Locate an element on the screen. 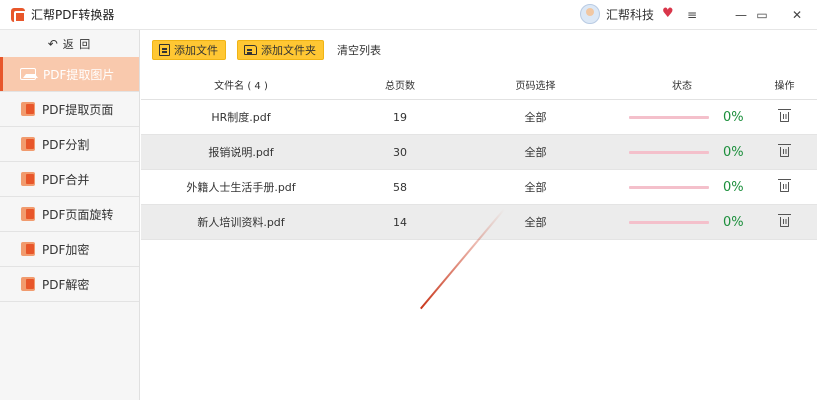  sidebar-item-label: PDF提取图片 is located at coordinates (79, 74).